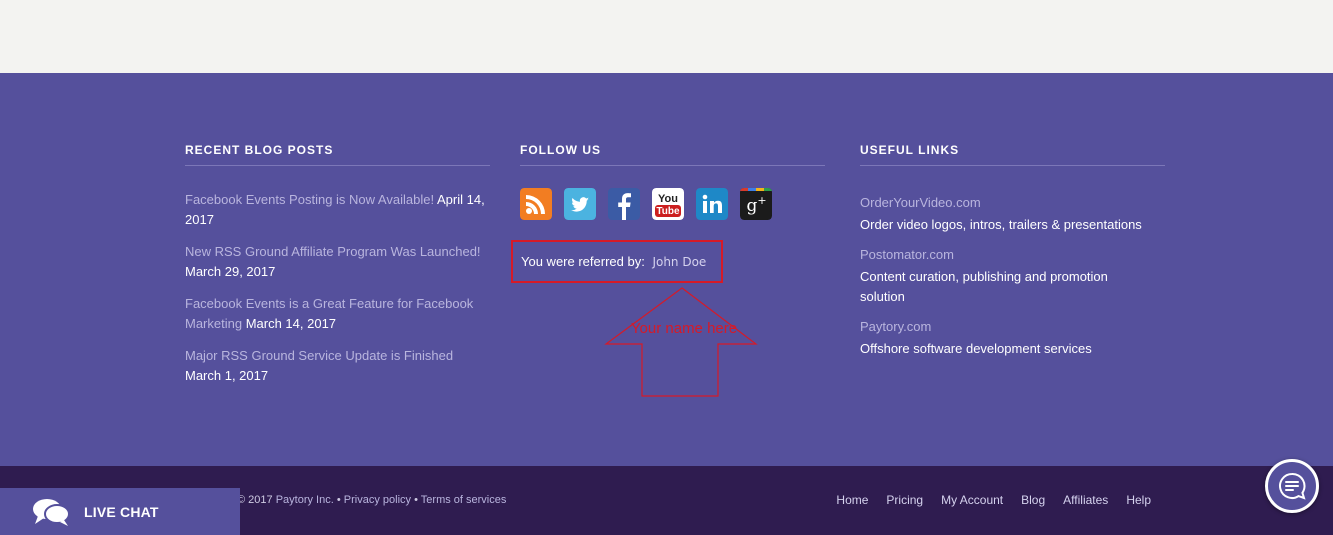 The image size is (1333, 535). I want to click on blog-post-date: March 1, 2017, so click(227, 375).